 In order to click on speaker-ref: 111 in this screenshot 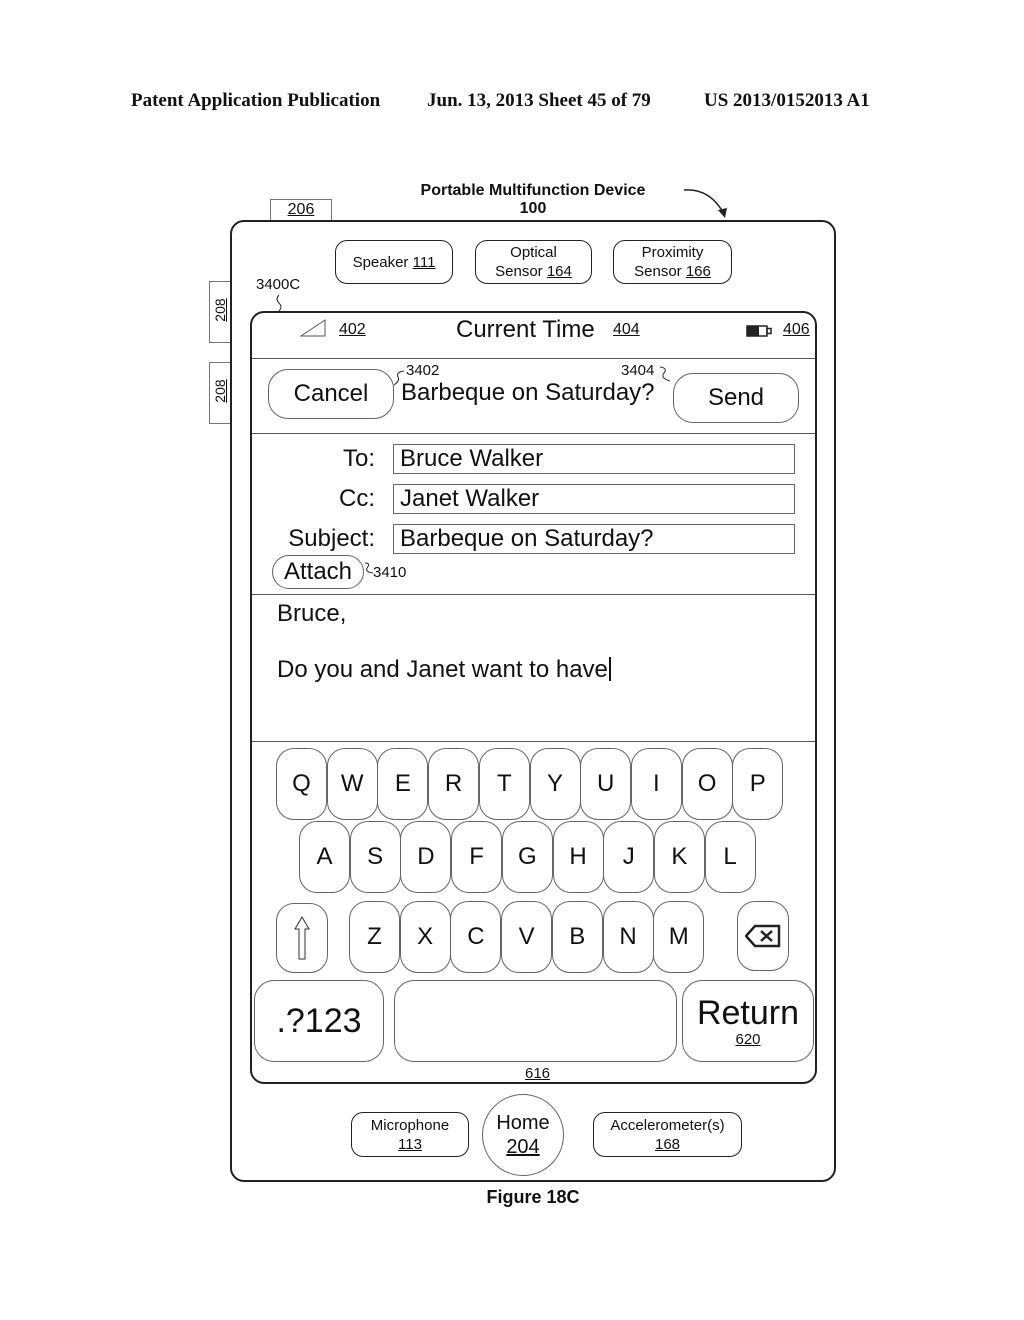, I will do `click(424, 262)`.